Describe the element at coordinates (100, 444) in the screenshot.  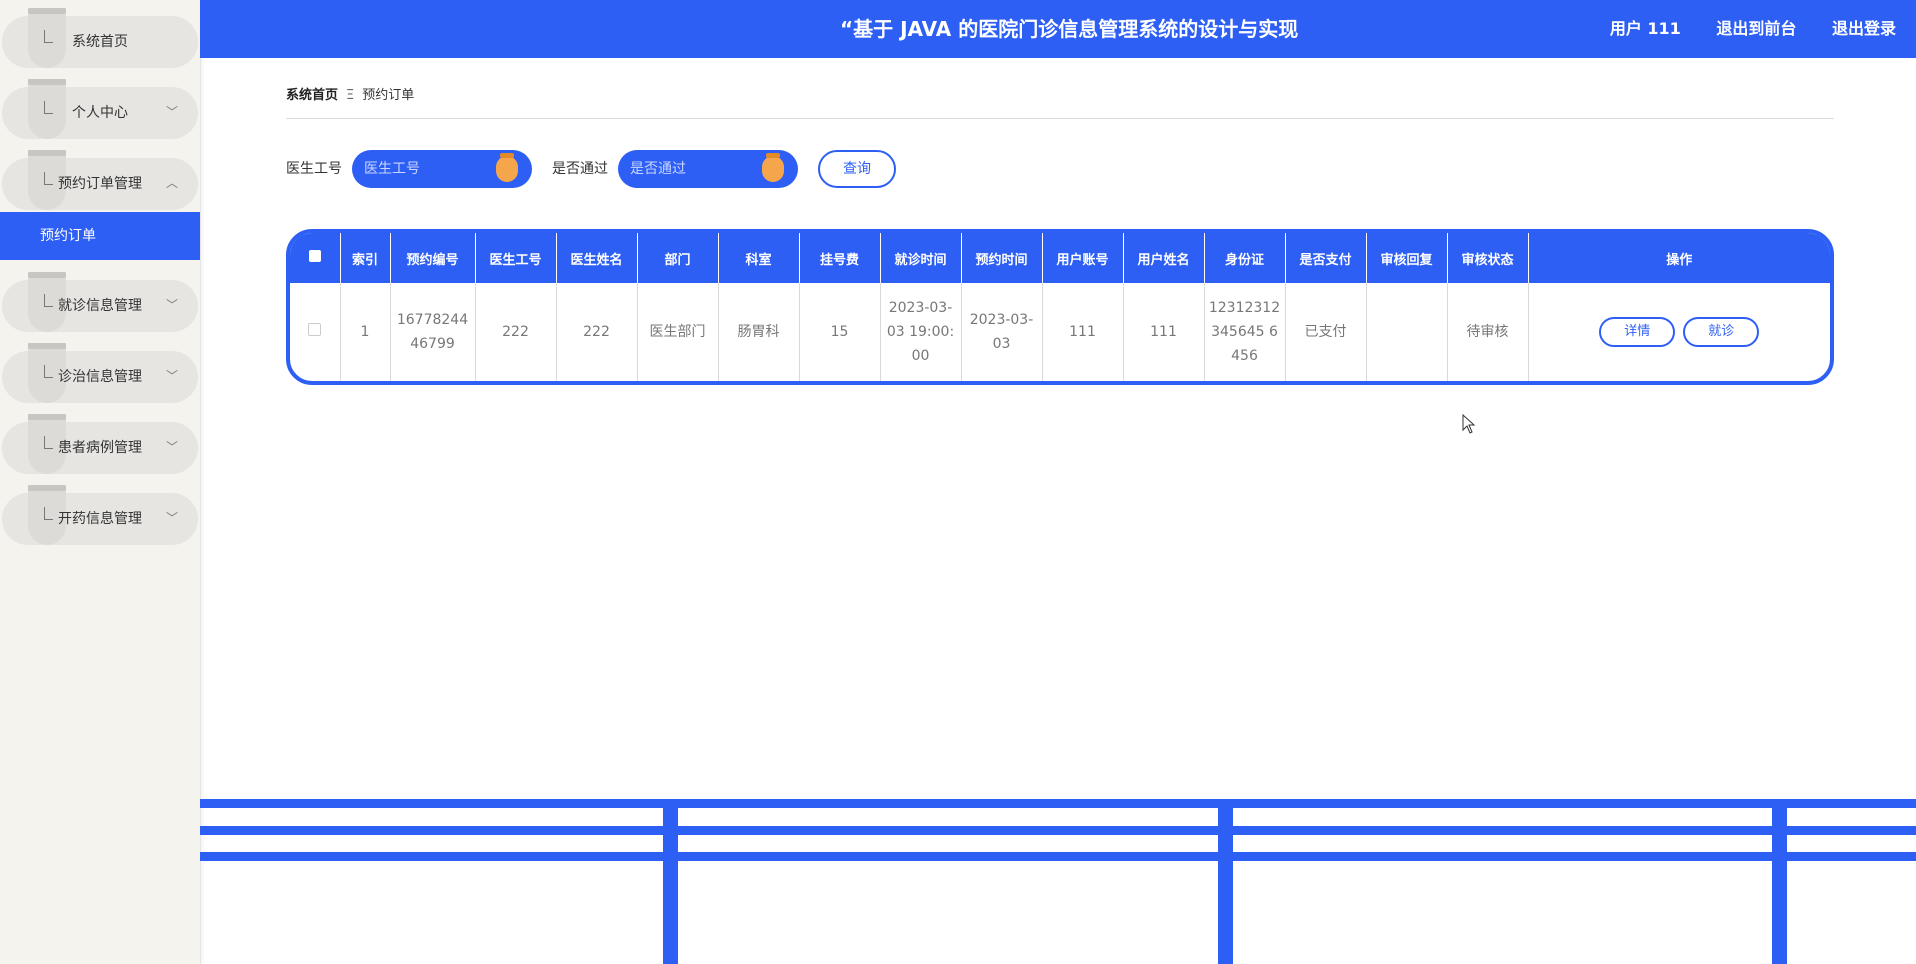
I see `sidebar-item-case-management: 患者病例管理 ﹀` at that location.